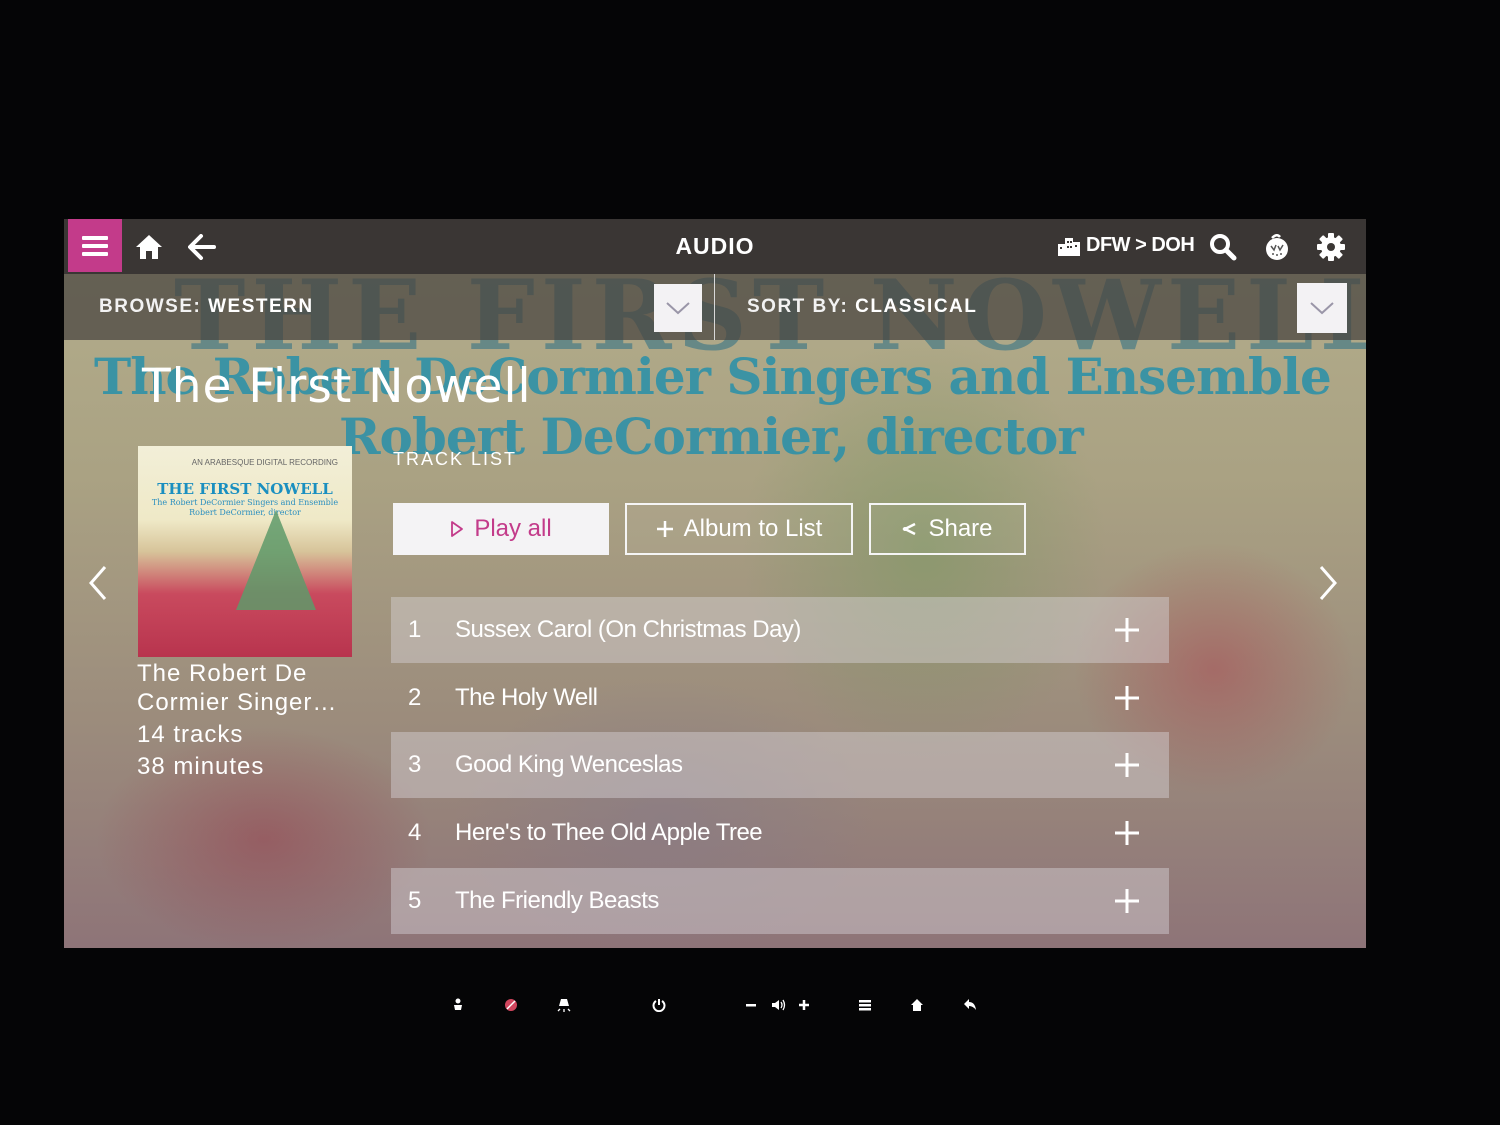 The image size is (1500, 1125). What do you see at coordinates (1140, 245) in the screenshot?
I see `route-text: DFW > DOH` at bounding box center [1140, 245].